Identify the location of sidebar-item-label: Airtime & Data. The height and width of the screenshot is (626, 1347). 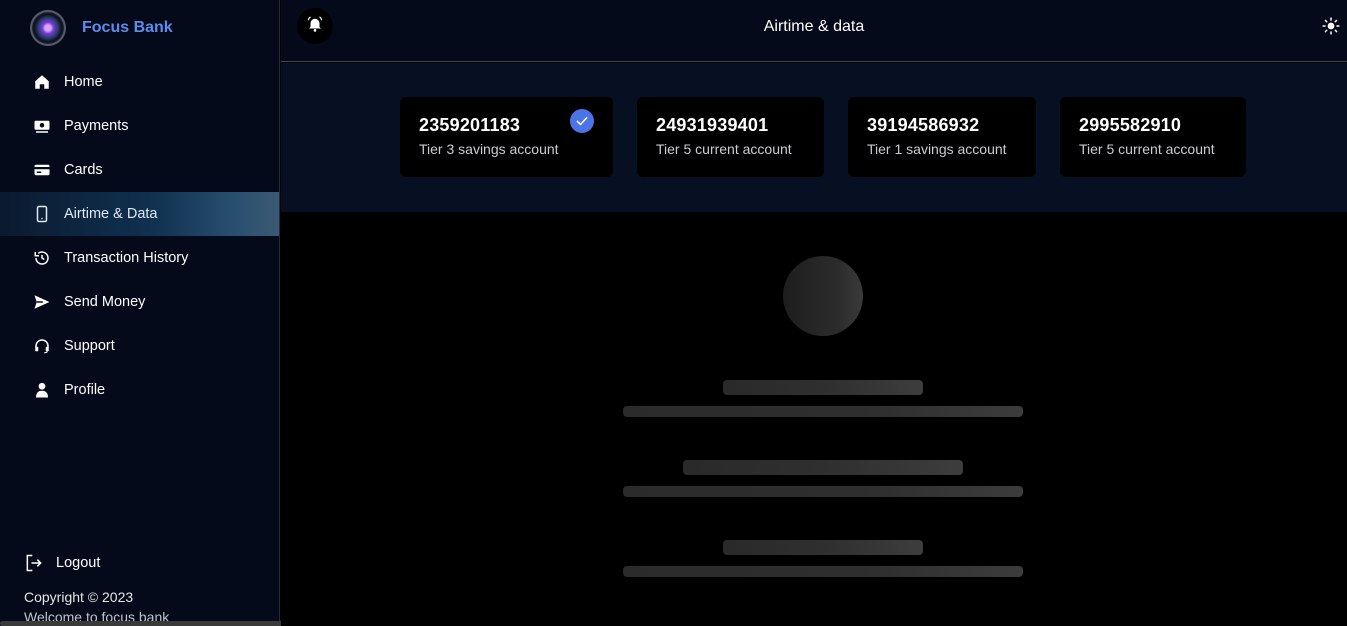
(111, 214).